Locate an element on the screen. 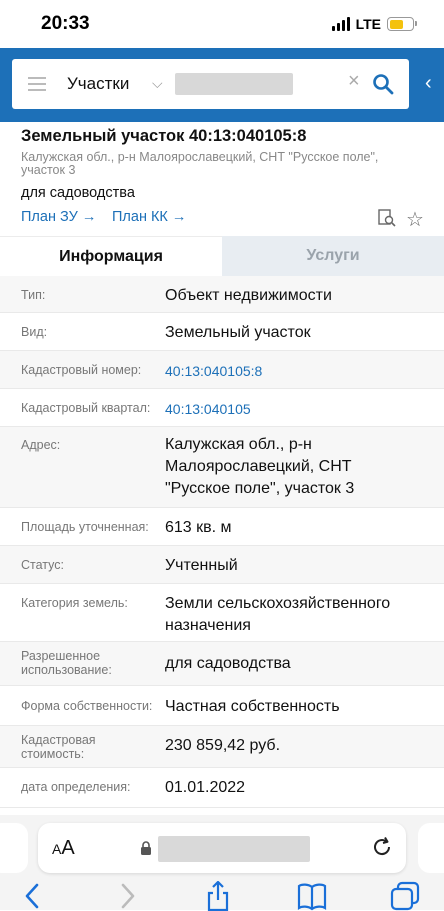  search-header: Участки ⌵ × ‹ is located at coordinates (222, 85).